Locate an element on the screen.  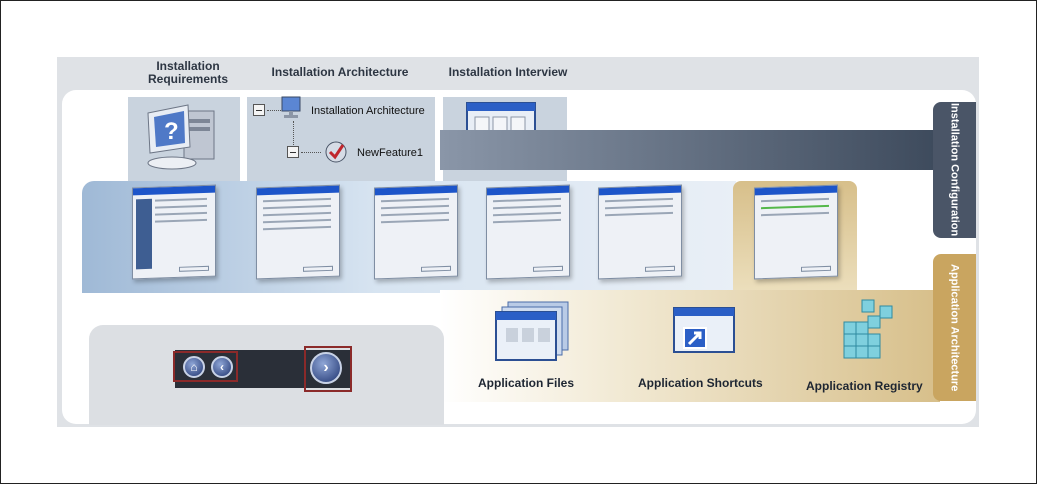
next-highlight is located at coordinates (328, 369).